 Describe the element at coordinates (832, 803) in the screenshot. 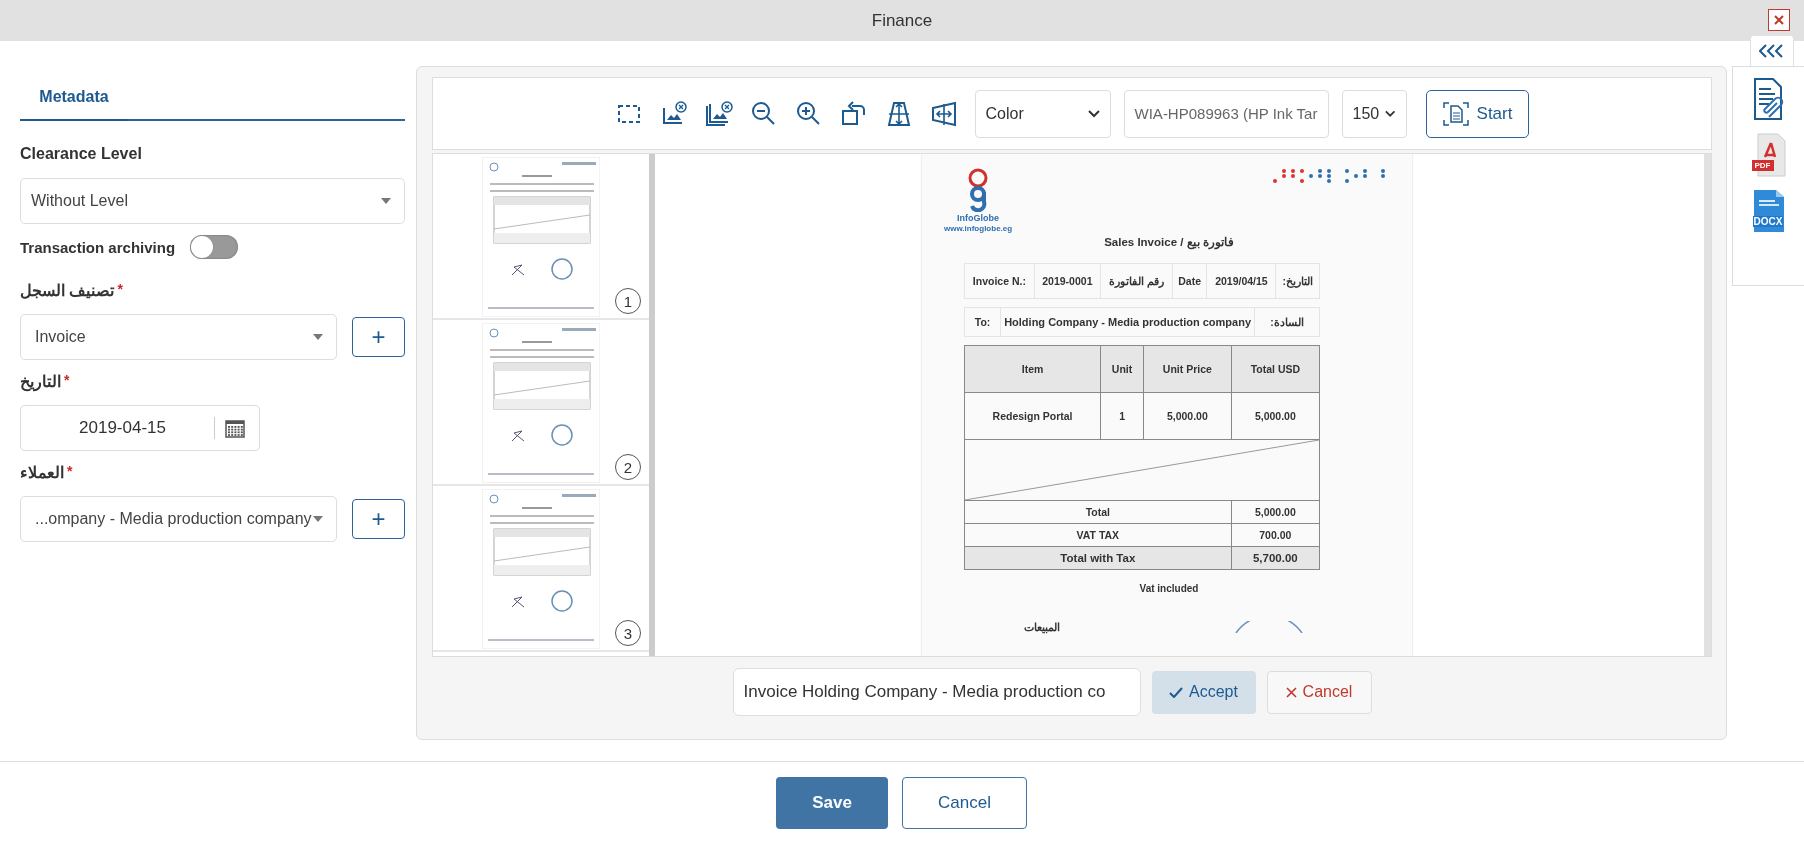

I see `save-button: Save` at that location.